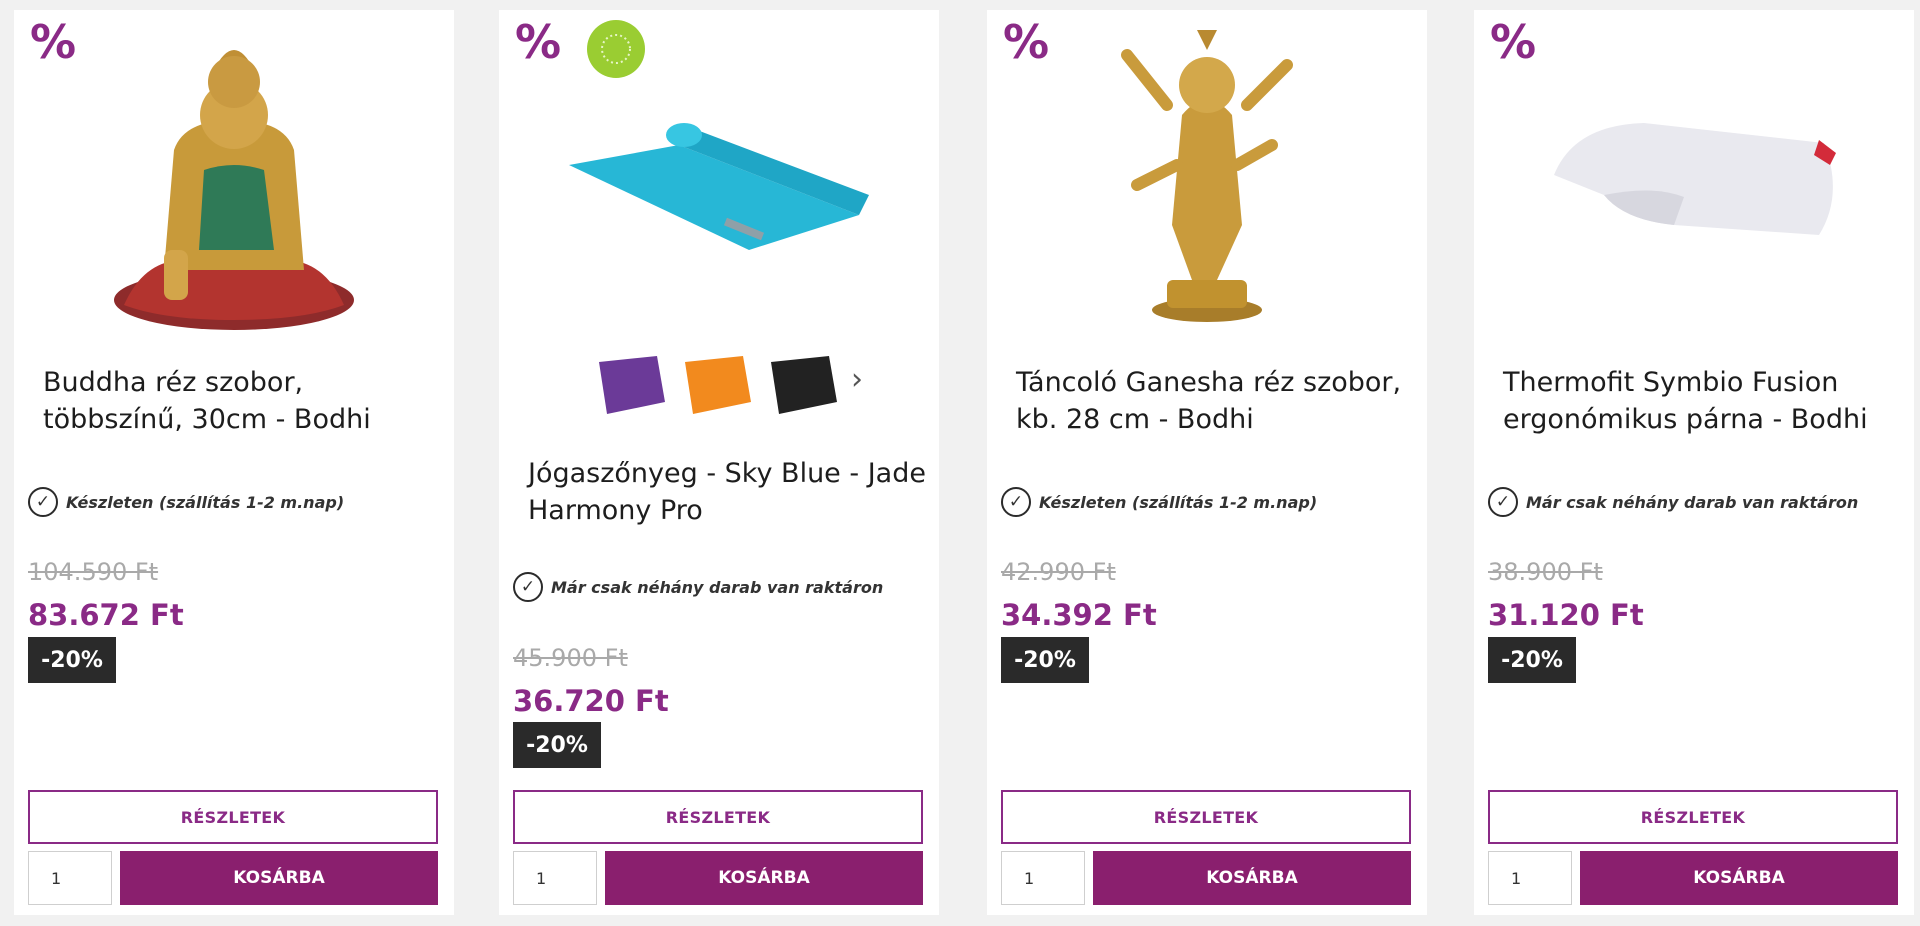  What do you see at coordinates (93, 572) in the screenshot?
I see `old-price: 104.590 Ft` at bounding box center [93, 572].